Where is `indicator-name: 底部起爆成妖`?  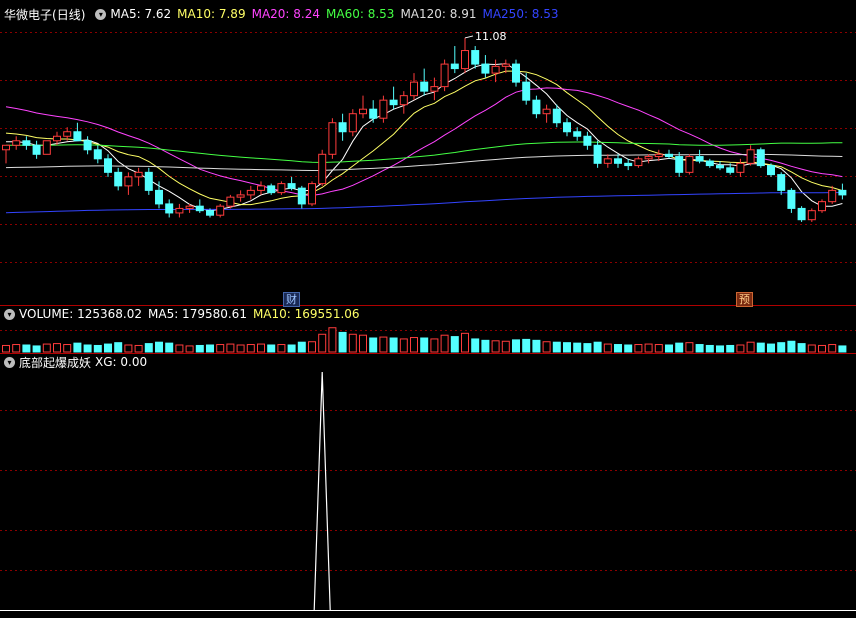 indicator-name: 底部起爆成妖 is located at coordinates (55, 362).